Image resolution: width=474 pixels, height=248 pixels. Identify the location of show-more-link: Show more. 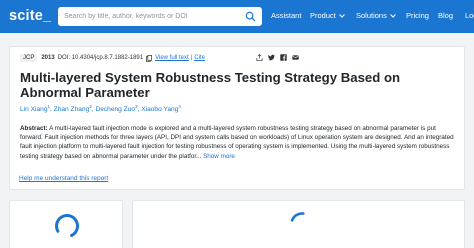
(219, 156).